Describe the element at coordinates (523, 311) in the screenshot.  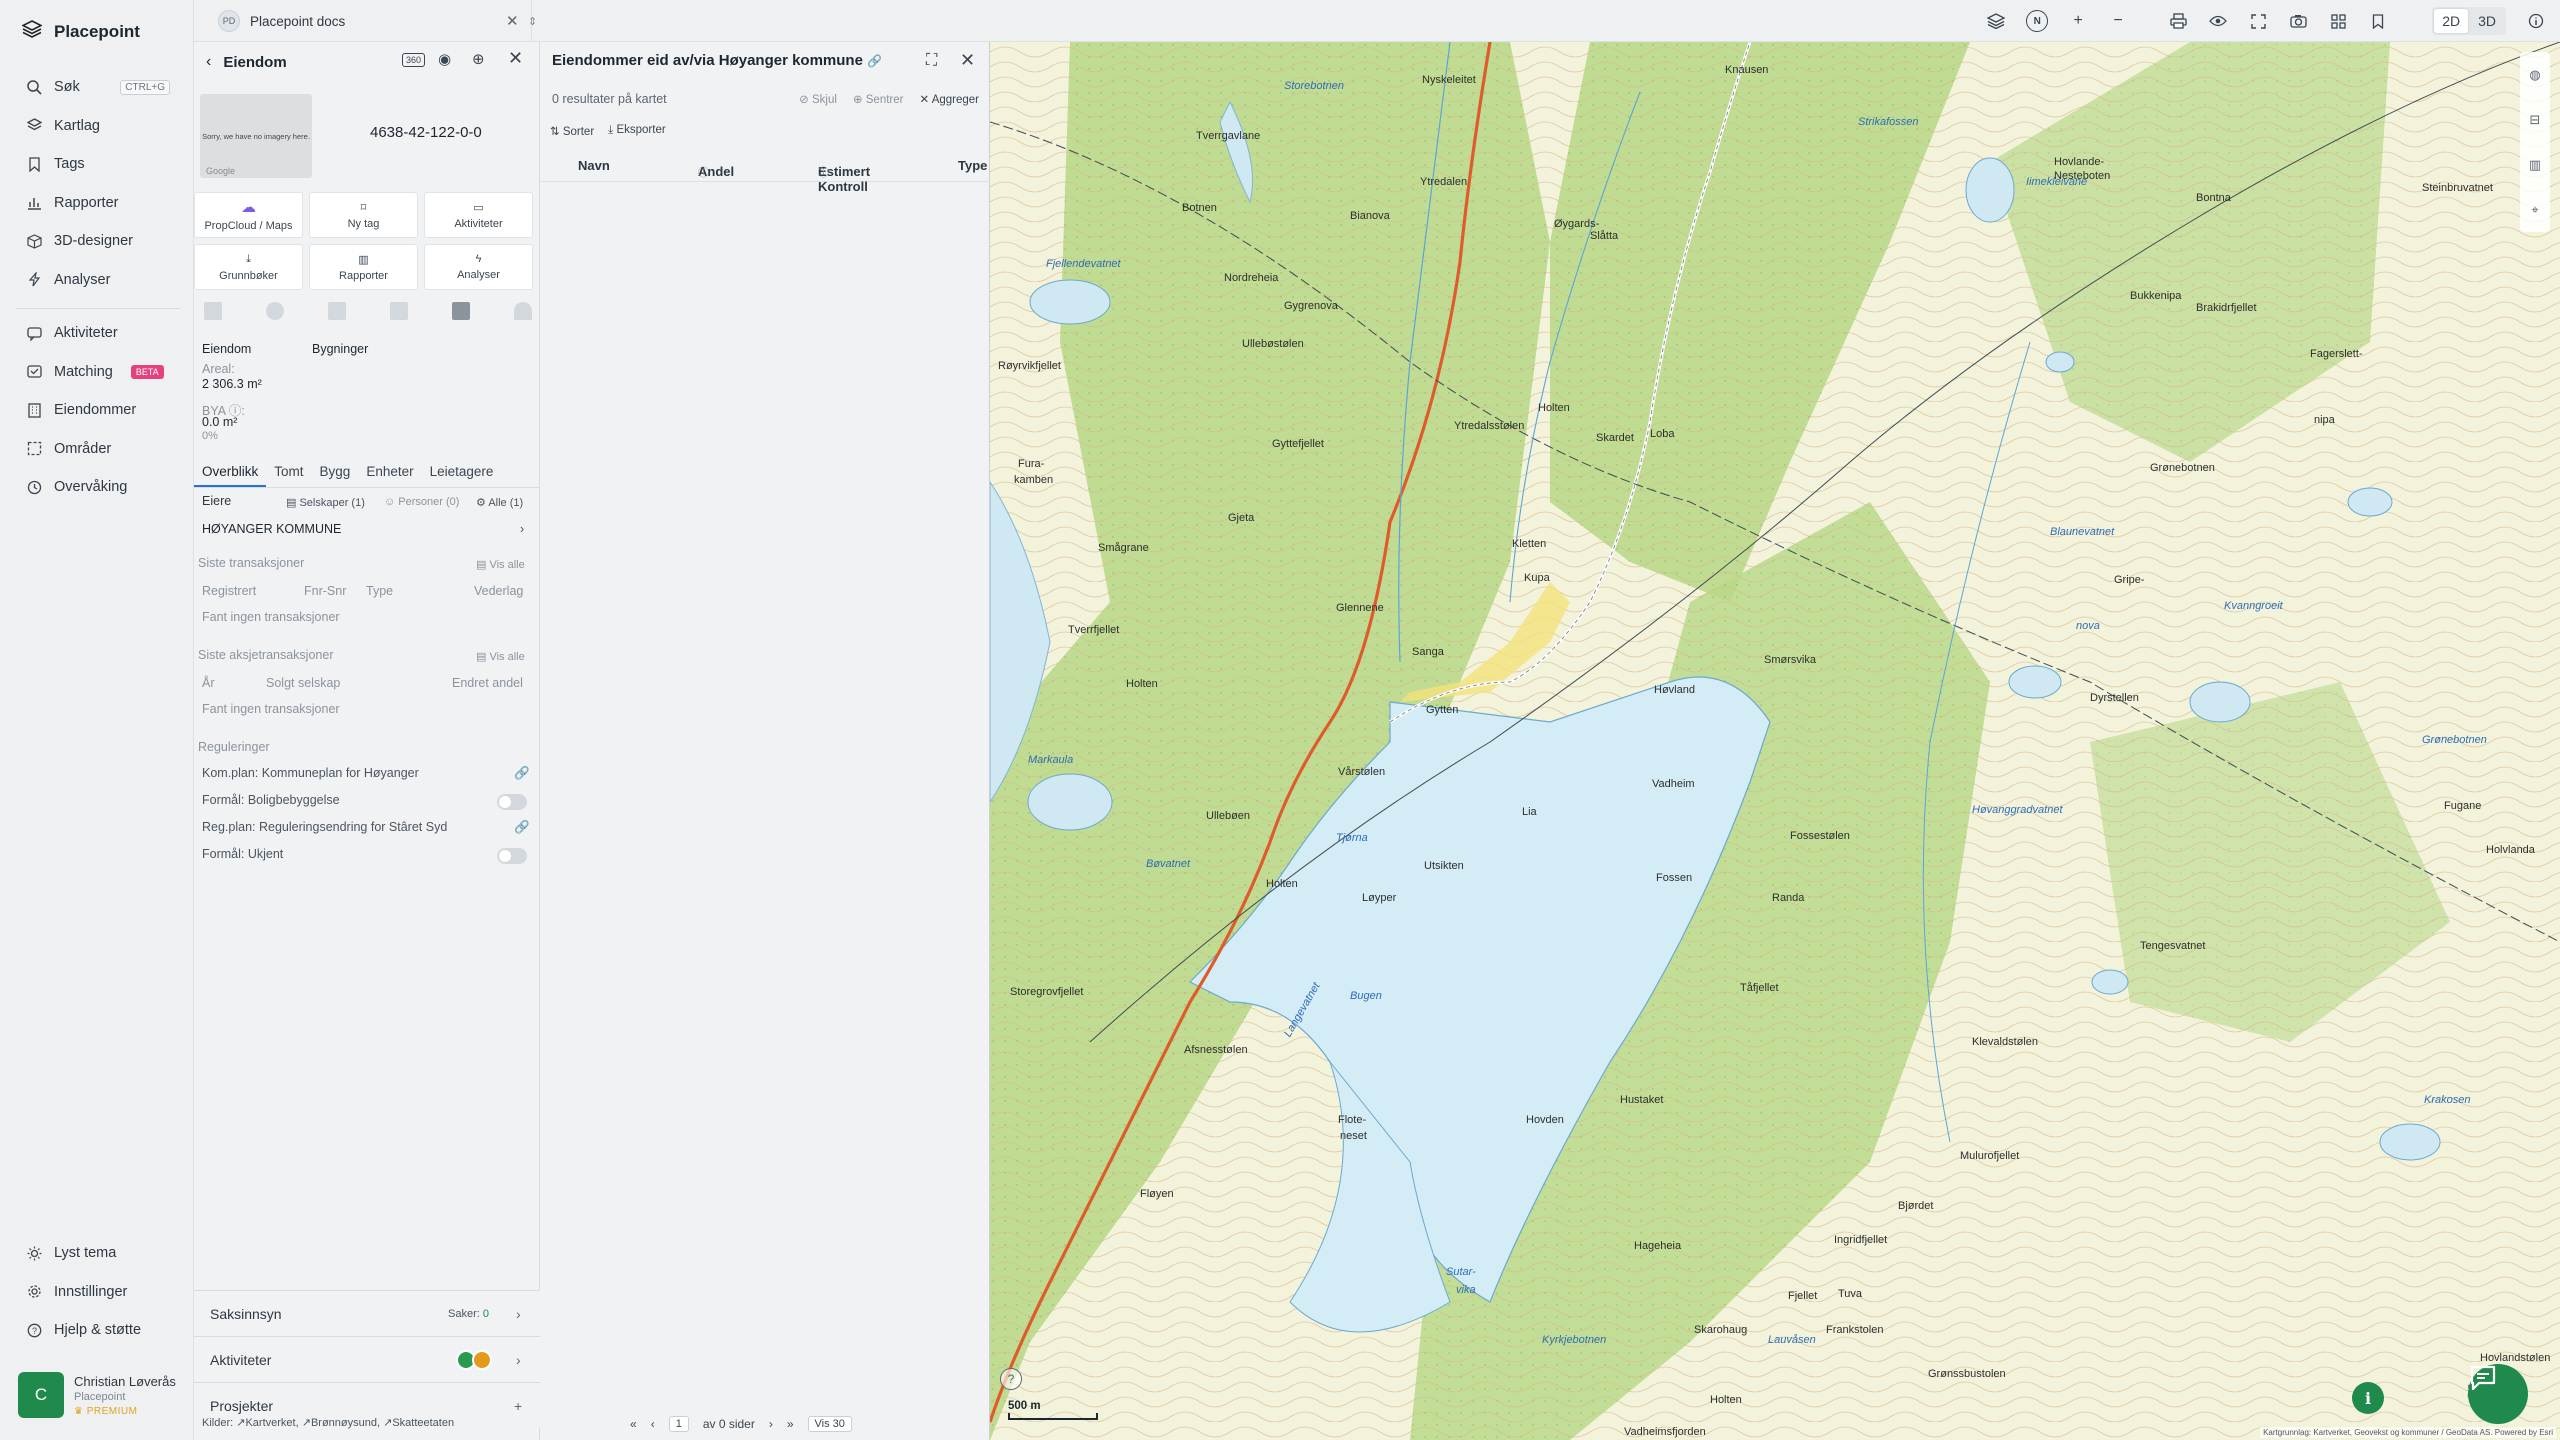
I see `source-6-icon` at that location.